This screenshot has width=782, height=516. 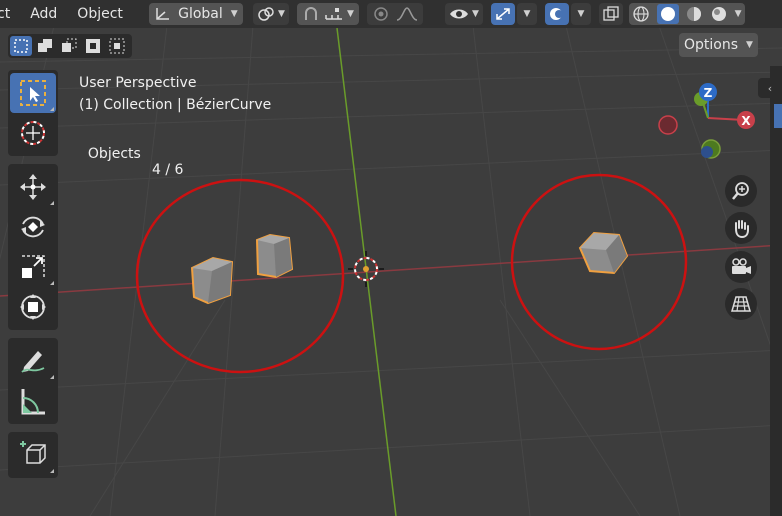 What do you see at coordinates (694, 14) in the screenshot?
I see `material-shading-icon` at bounding box center [694, 14].